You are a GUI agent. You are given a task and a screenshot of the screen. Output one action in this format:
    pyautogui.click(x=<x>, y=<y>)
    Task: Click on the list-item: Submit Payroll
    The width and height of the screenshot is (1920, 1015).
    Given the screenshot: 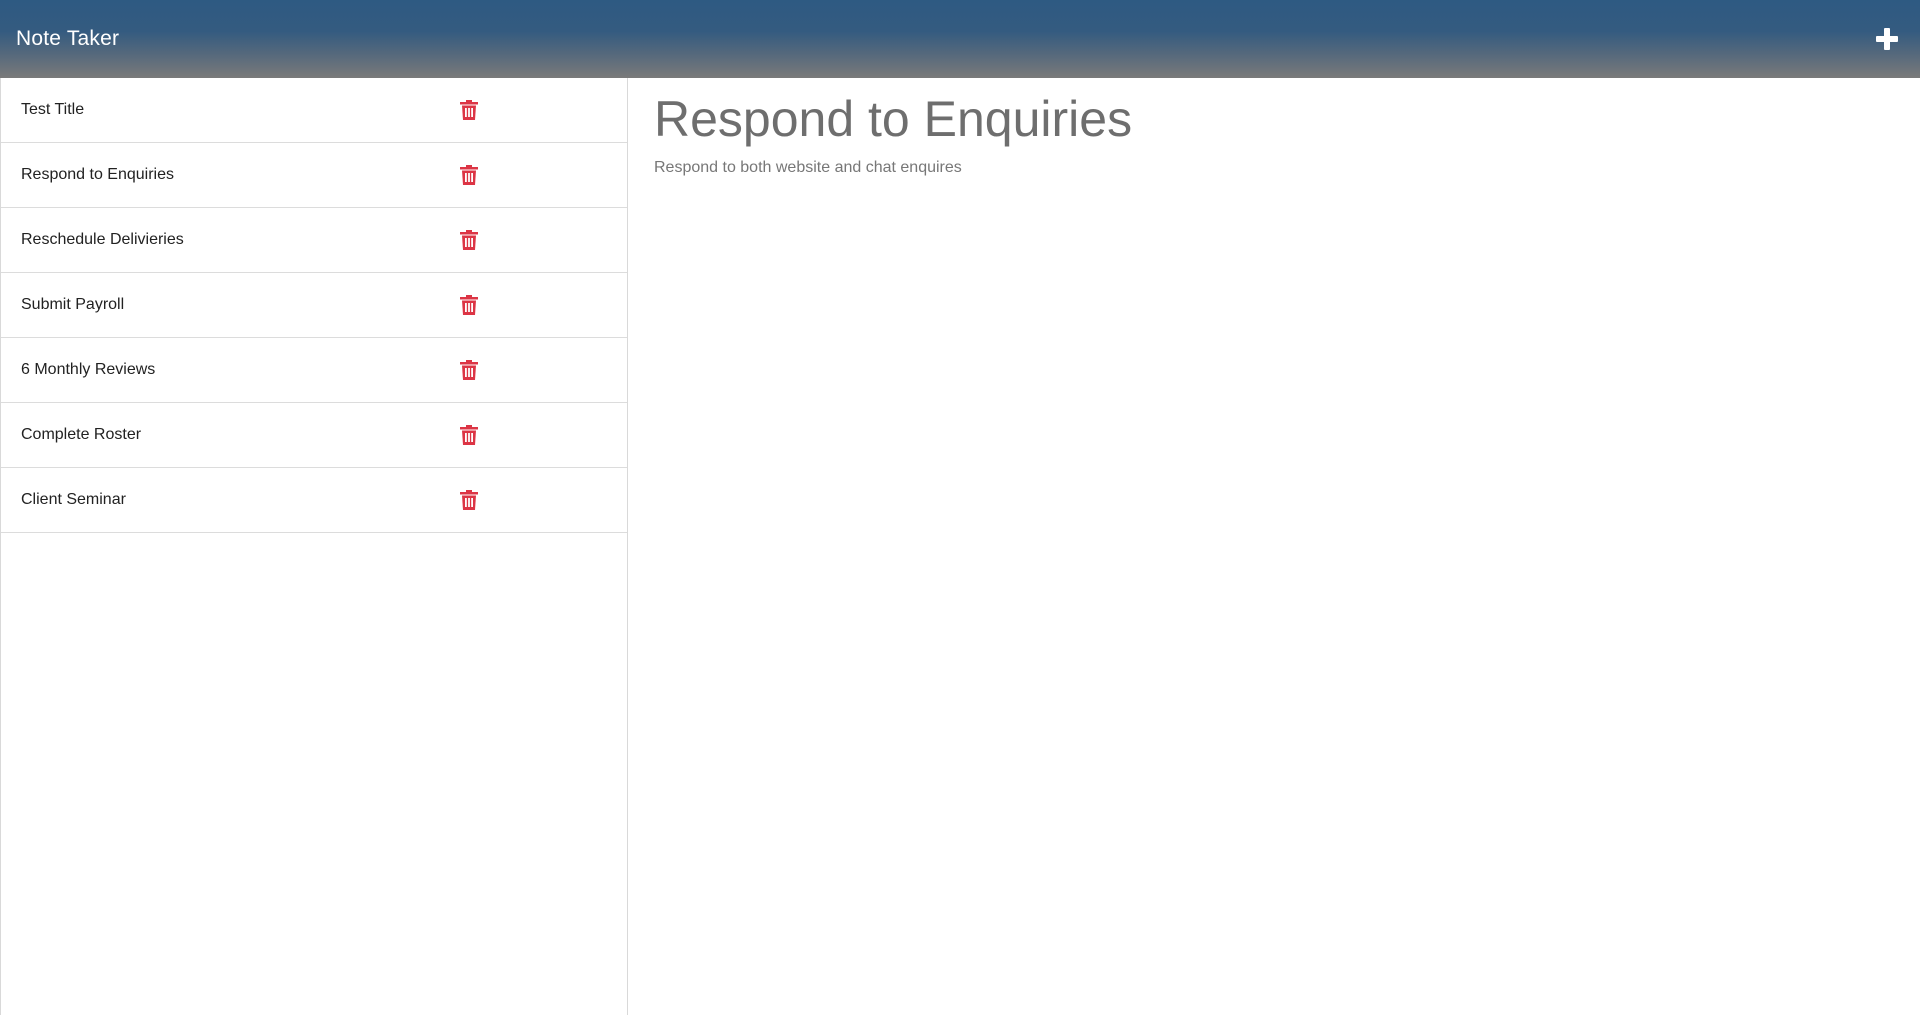 What is the action you would take?
    pyautogui.click(x=314, y=305)
    